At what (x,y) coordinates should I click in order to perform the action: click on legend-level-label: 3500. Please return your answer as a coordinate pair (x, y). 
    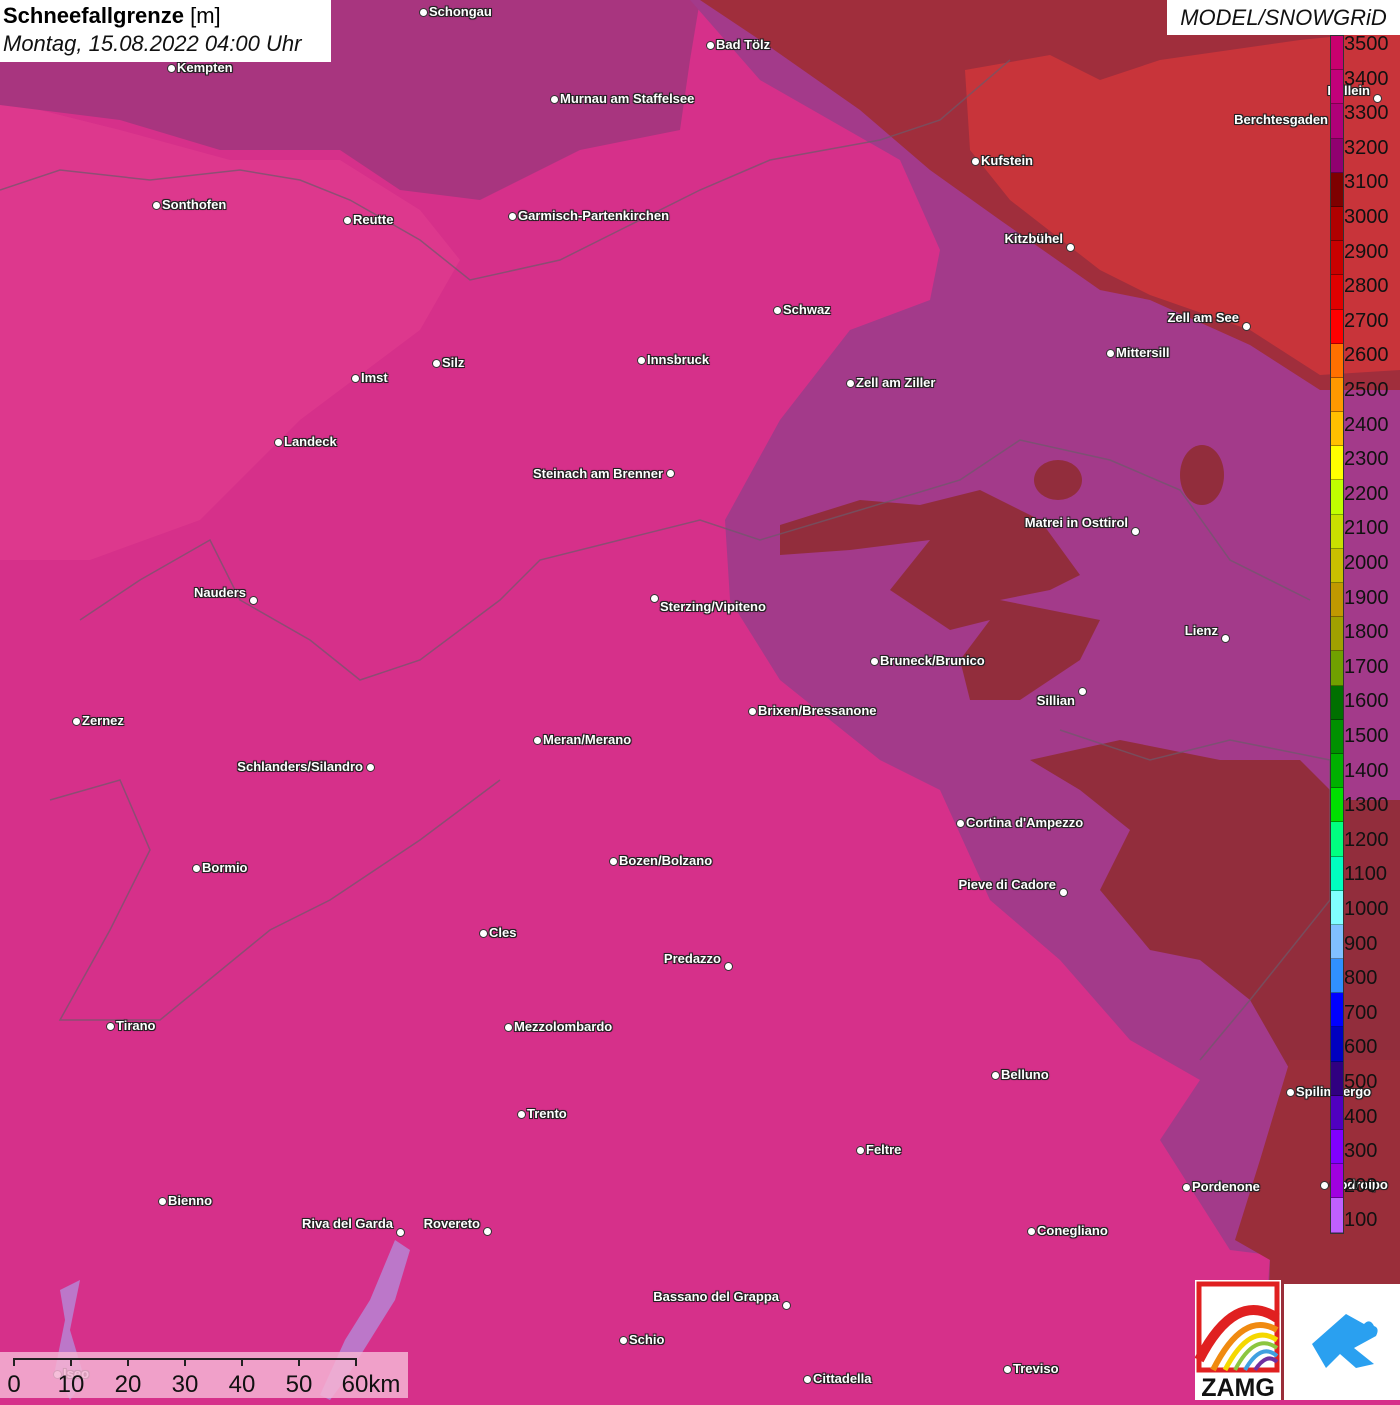
    Looking at the image, I should click on (1366, 44).